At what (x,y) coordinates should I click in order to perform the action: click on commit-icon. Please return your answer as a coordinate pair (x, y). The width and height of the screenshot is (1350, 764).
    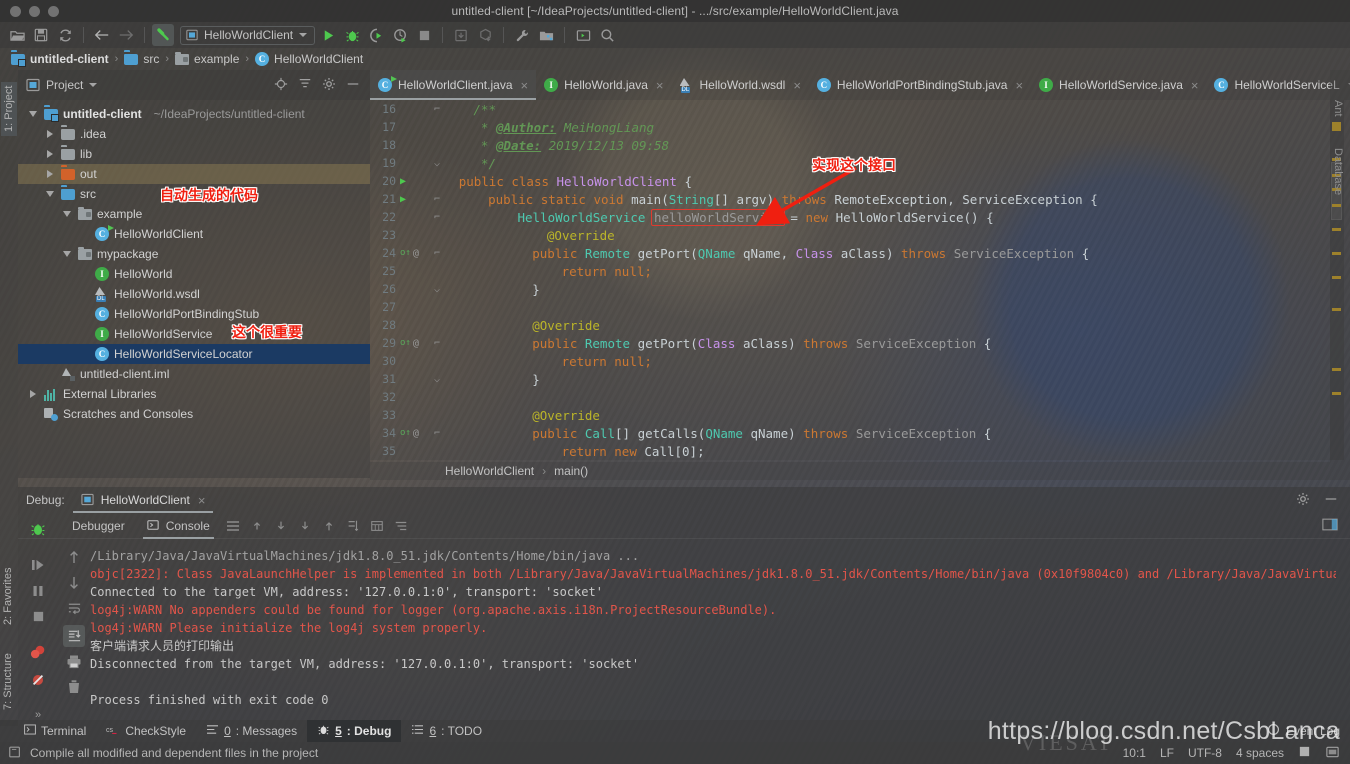
    Looking at the image, I should click on (485, 35).